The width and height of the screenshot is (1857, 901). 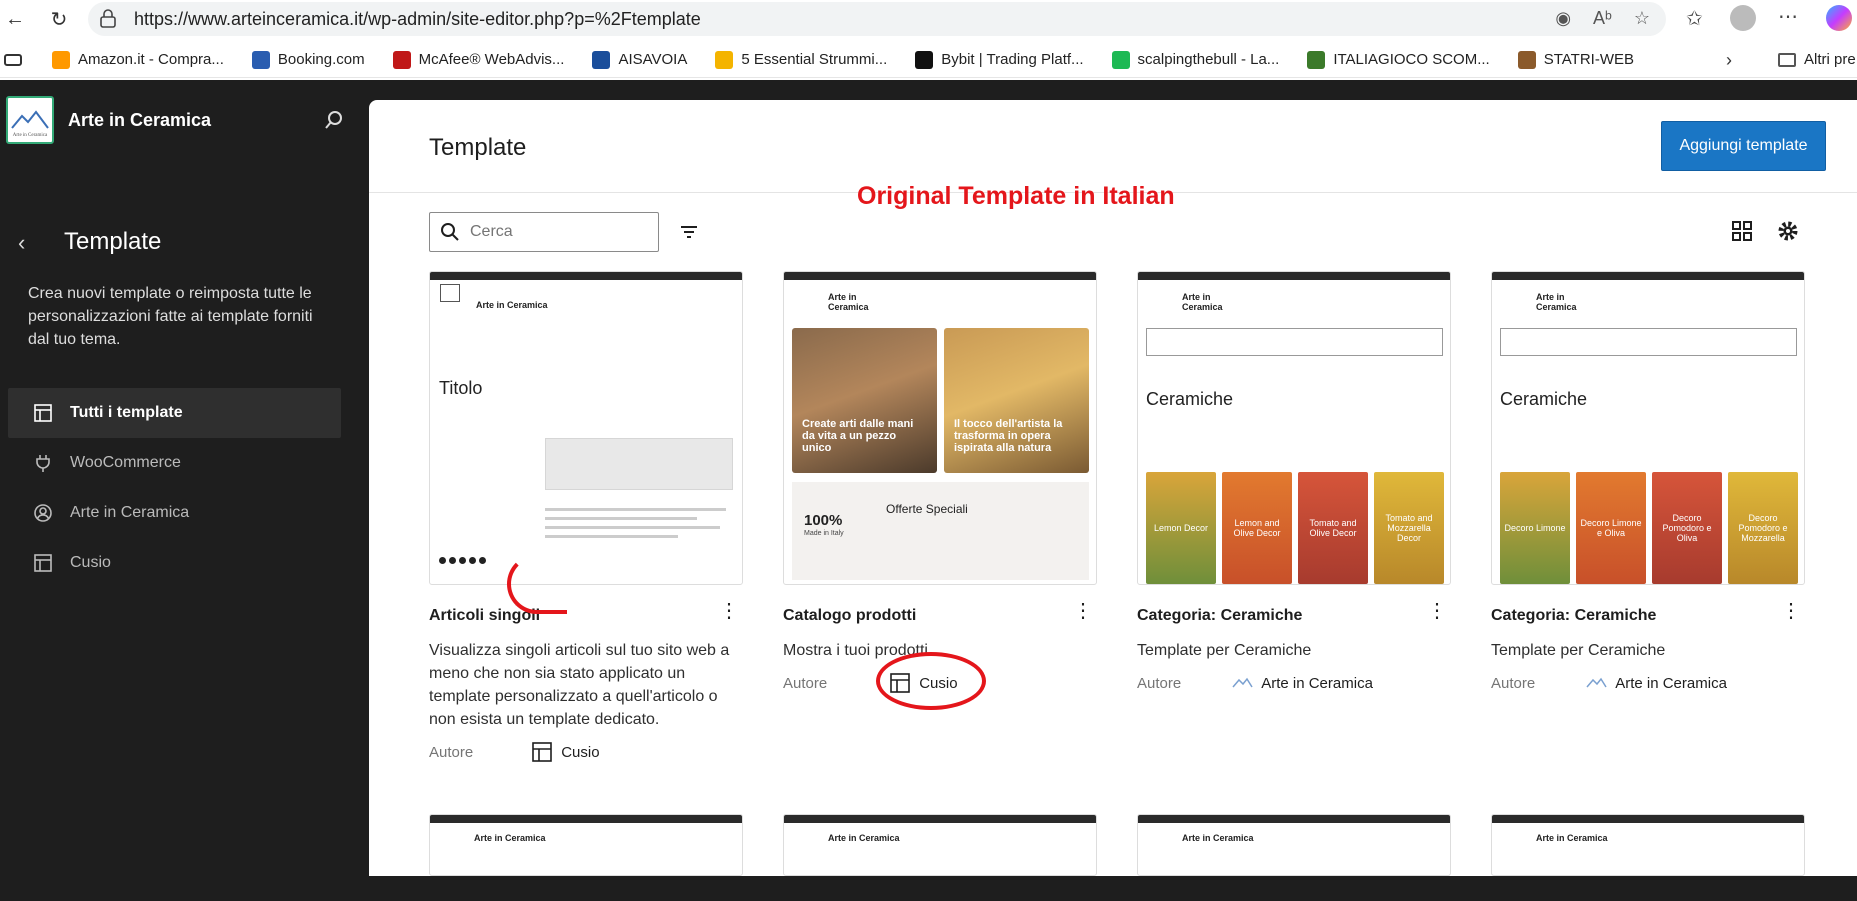 What do you see at coordinates (1788, 231) in the screenshot?
I see `gear-icon` at bounding box center [1788, 231].